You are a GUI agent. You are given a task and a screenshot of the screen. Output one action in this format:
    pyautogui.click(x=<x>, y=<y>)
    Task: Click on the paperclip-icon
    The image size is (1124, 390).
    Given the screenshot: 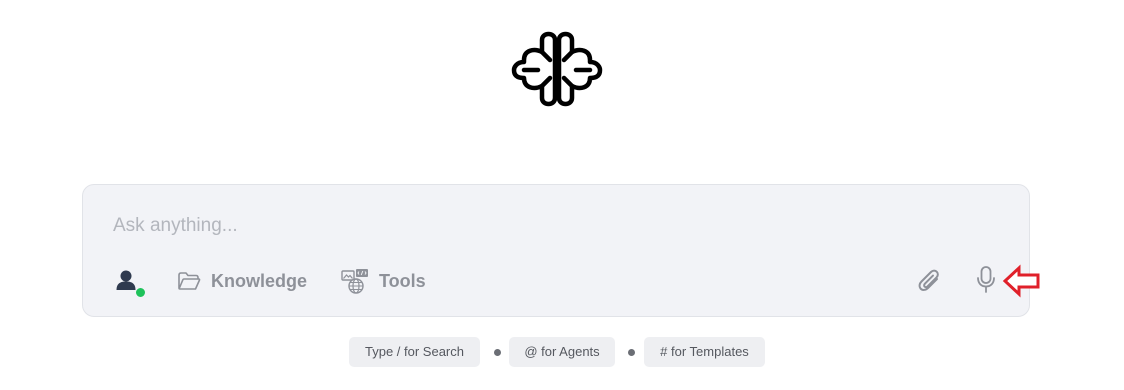 What is the action you would take?
    pyautogui.click(x=928, y=280)
    